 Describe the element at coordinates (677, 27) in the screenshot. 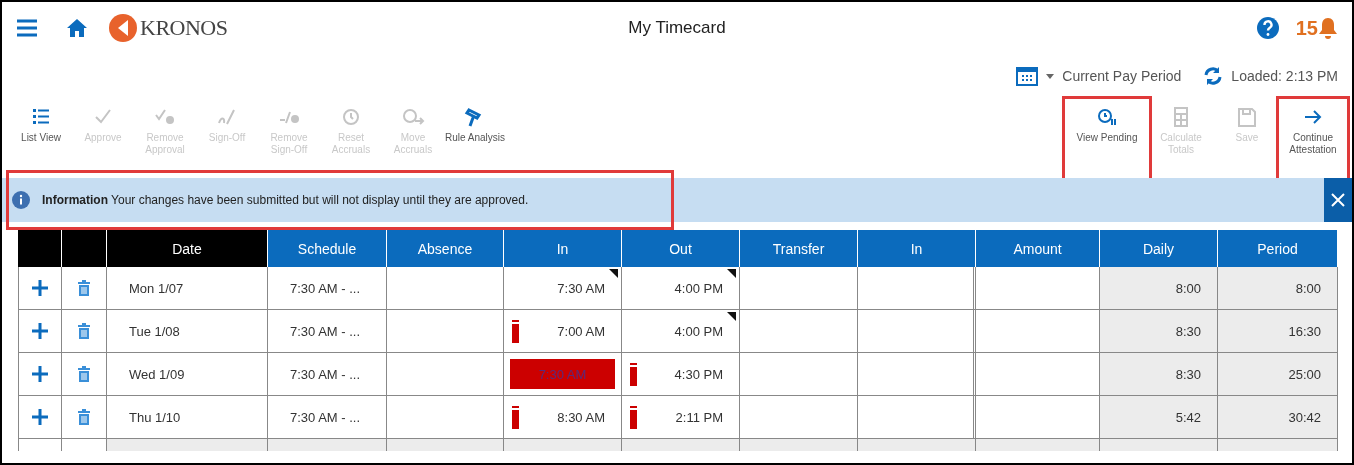

I see `page-title: My Timecard` at that location.